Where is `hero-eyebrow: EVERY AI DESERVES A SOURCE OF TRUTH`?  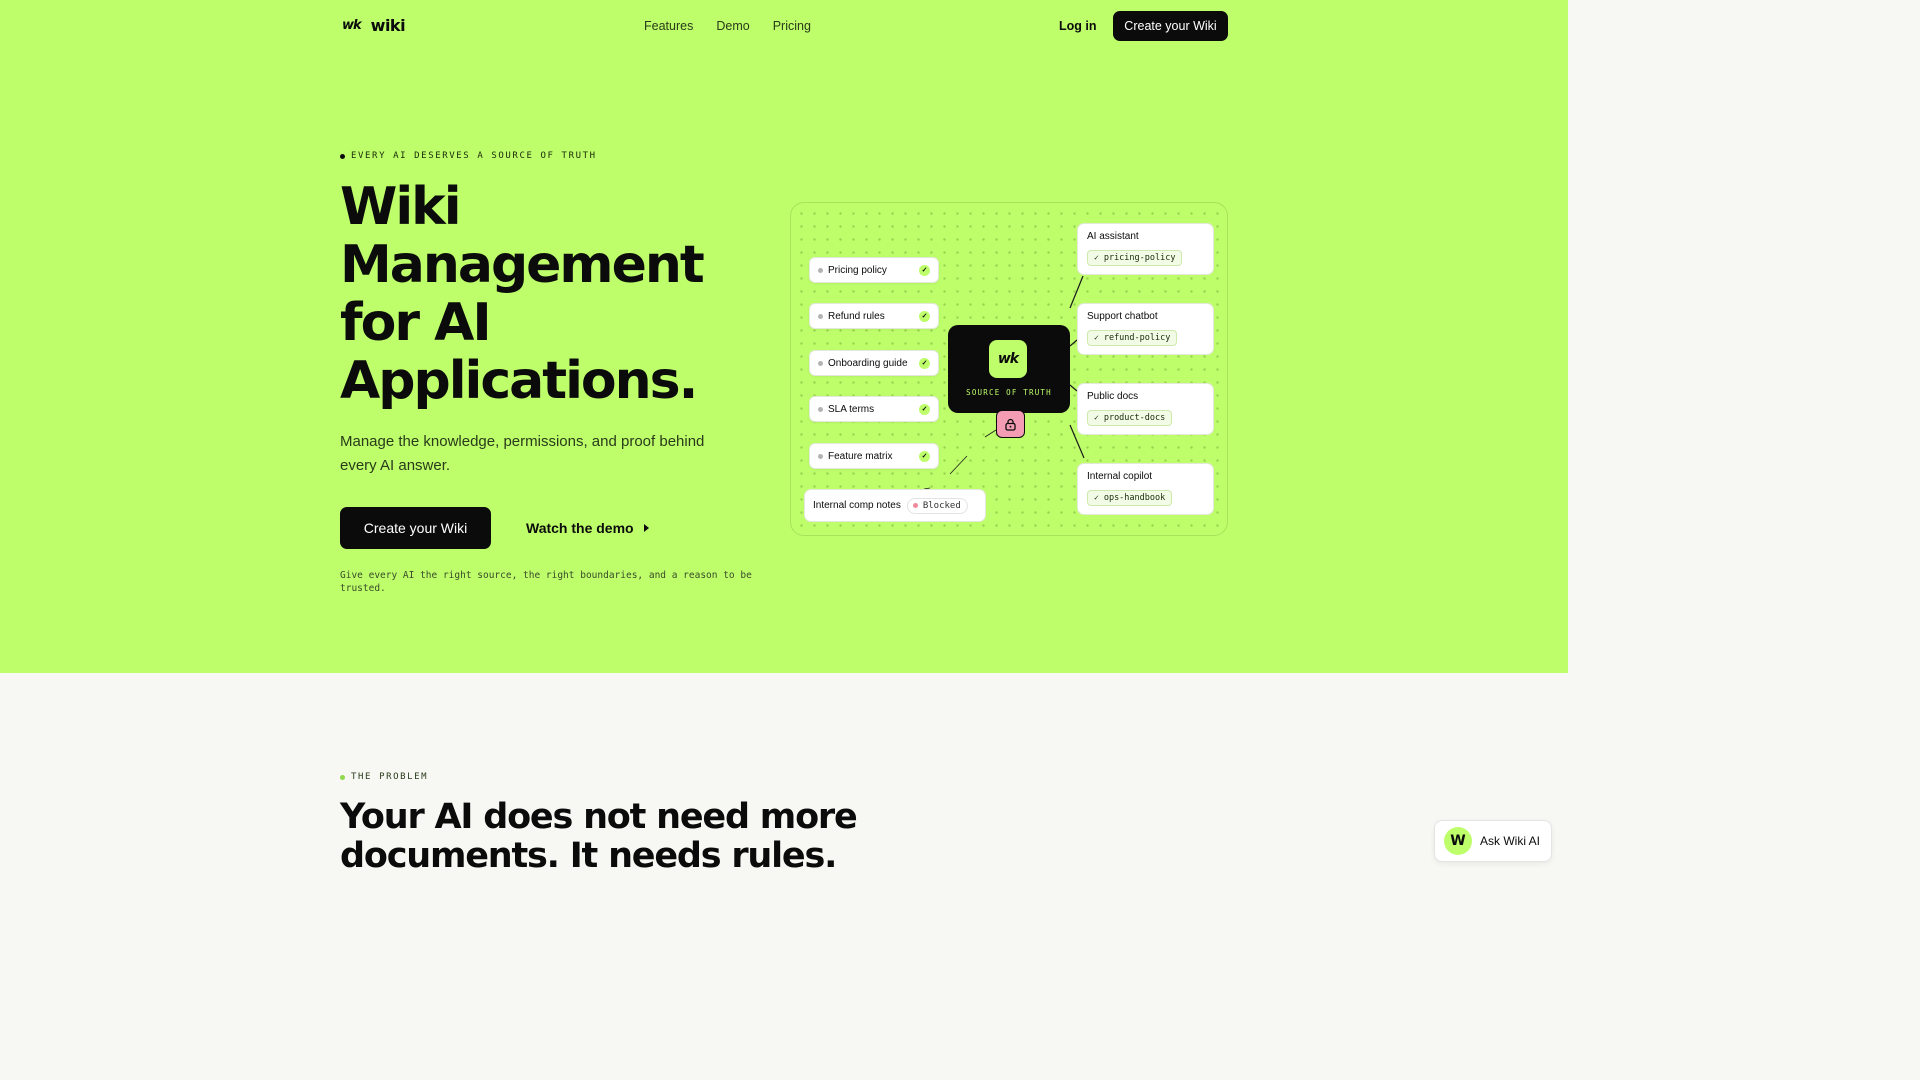
hero-eyebrow: EVERY AI DESERVES A SOURCE OF TRUTH is located at coordinates (468, 156).